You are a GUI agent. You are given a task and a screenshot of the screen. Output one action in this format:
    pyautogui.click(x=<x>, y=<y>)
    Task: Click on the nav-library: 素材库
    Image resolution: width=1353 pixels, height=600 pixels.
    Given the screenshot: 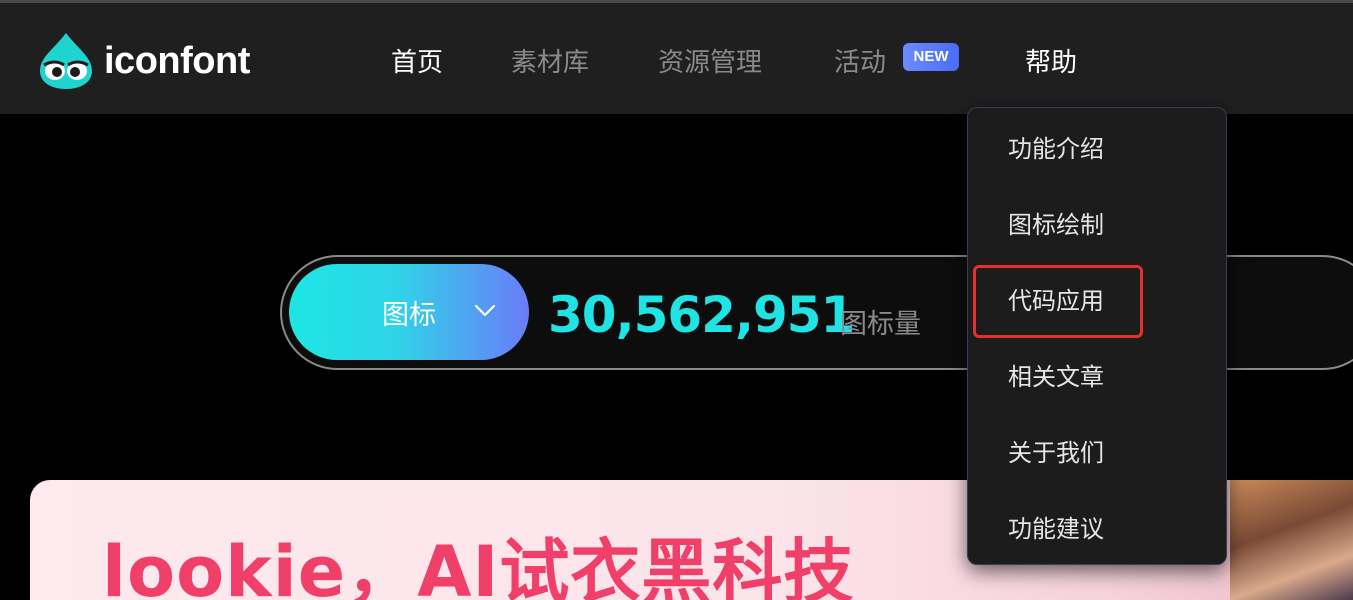 What is the action you would take?
    pyautogui.click(x=550, y=63)
    